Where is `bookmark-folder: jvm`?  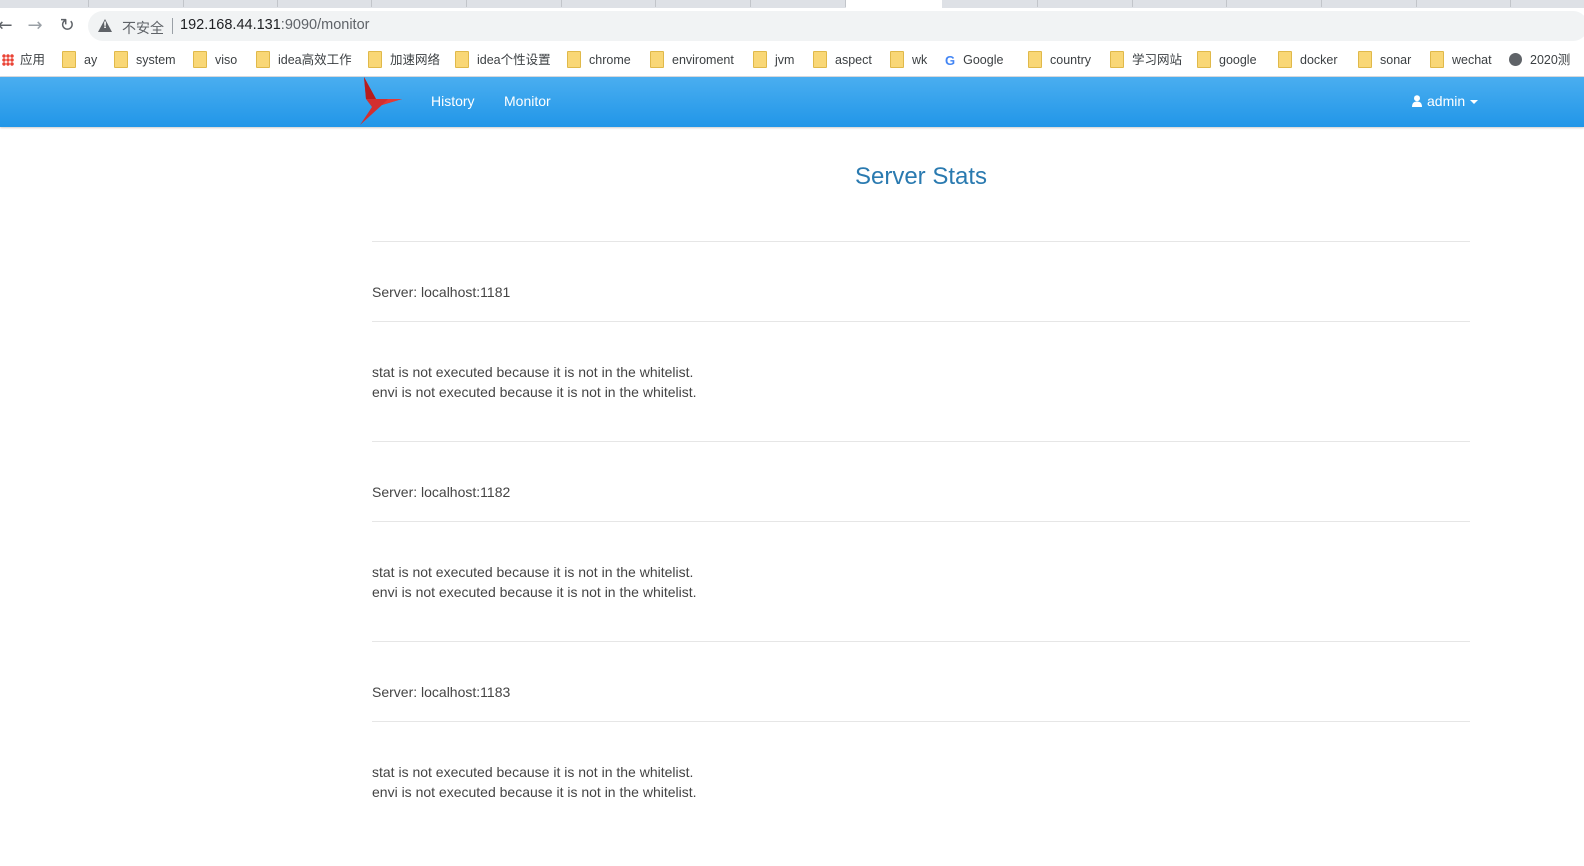 bookmark-folder: jvm is located at coordinates (773, 60).